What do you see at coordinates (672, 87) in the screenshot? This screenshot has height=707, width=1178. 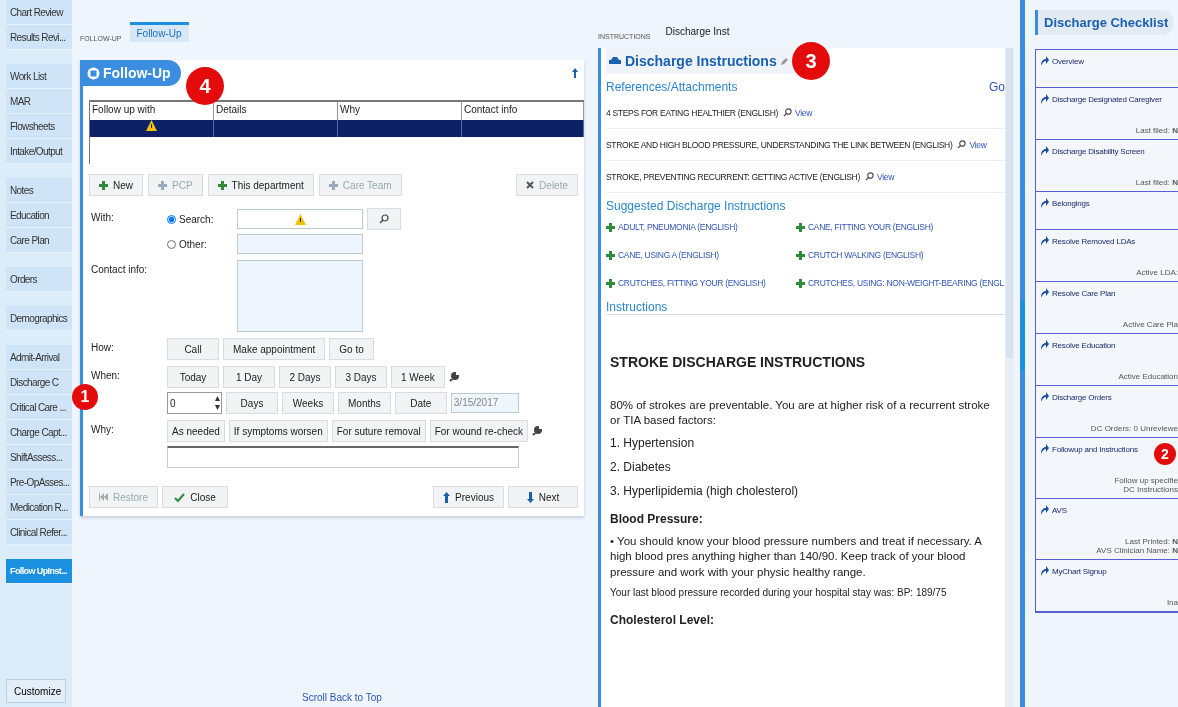 I see `section-heading: References/Attachments` at bounding box center [672, 87].